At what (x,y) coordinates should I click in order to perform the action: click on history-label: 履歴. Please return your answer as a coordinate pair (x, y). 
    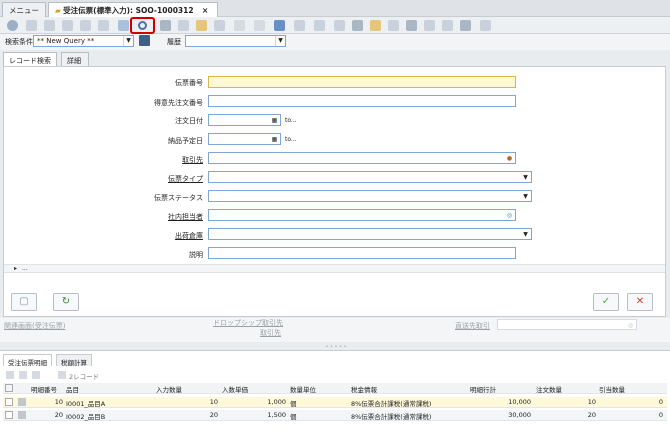
    Looking at the image, I should click on (174, 42).